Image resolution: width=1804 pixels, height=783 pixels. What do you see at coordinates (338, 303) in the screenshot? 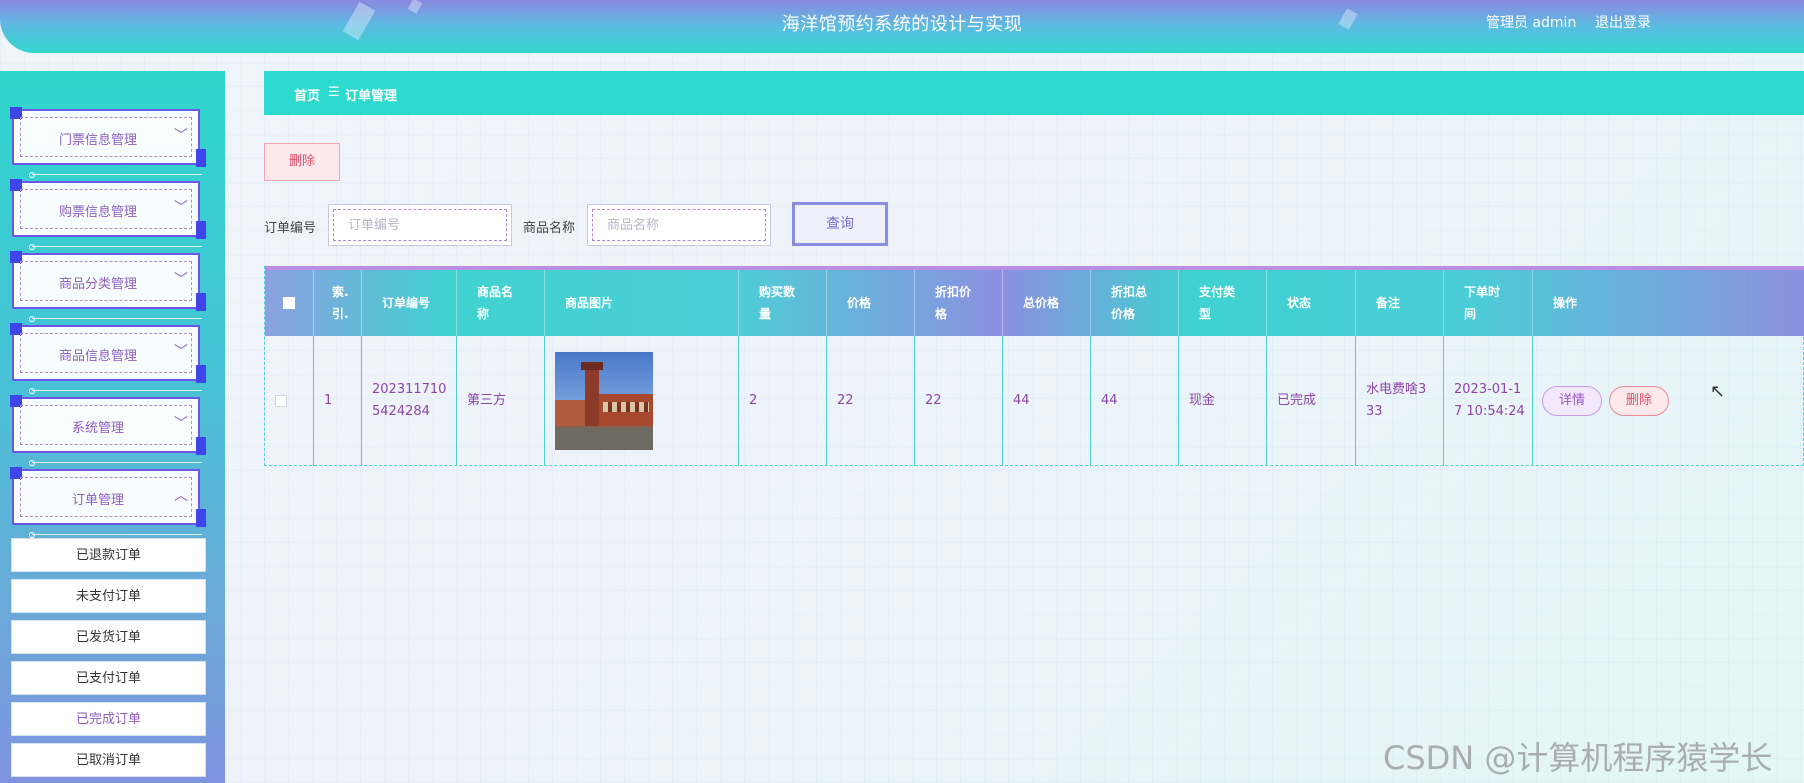
I see `header-index: 索. 引.` at bounding box center [338, 303].